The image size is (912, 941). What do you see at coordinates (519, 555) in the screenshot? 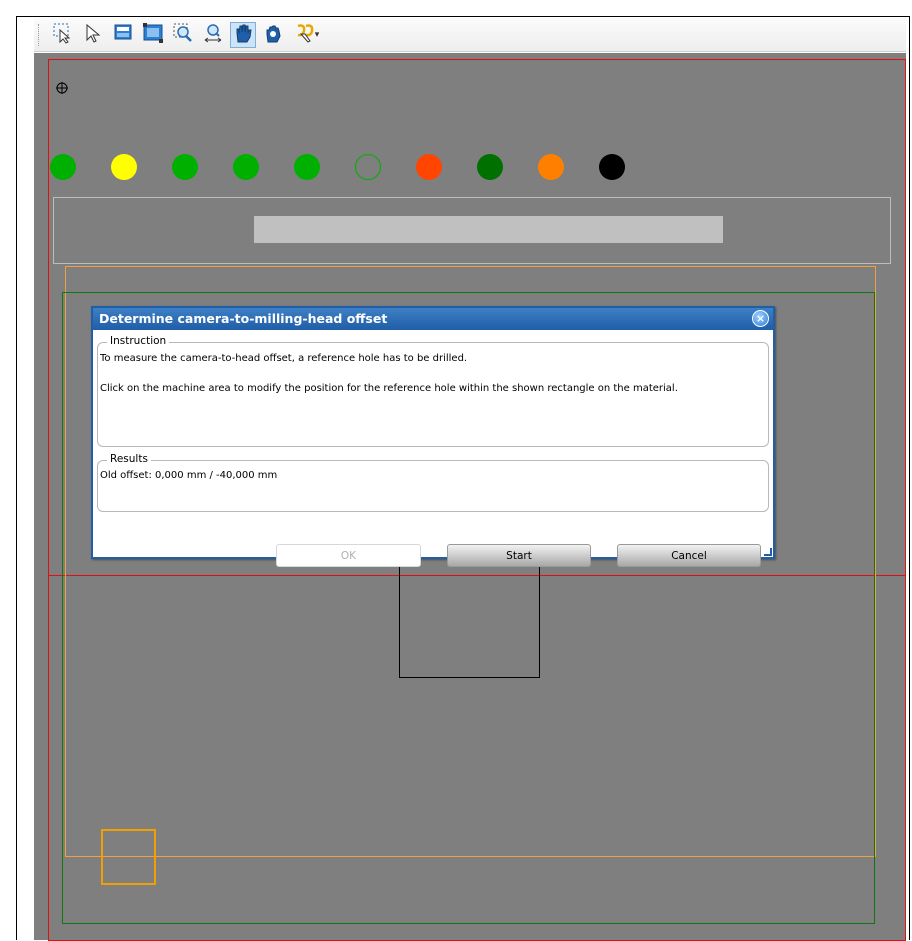
I see `start-button: Start` at bounding box center [519, 555].